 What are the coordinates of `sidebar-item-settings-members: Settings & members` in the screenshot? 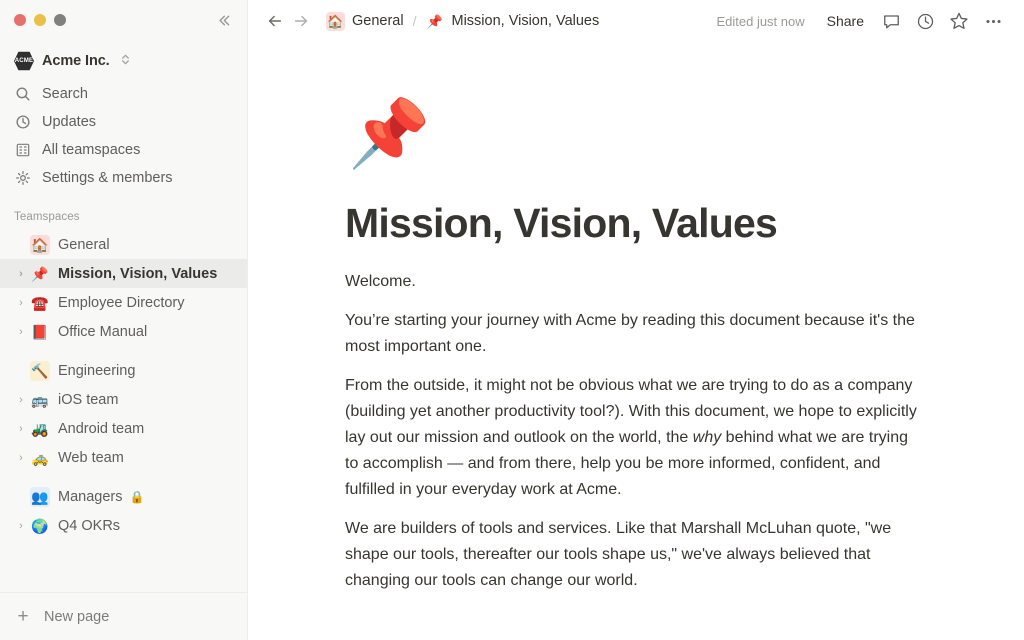 It's located at (123, 178).